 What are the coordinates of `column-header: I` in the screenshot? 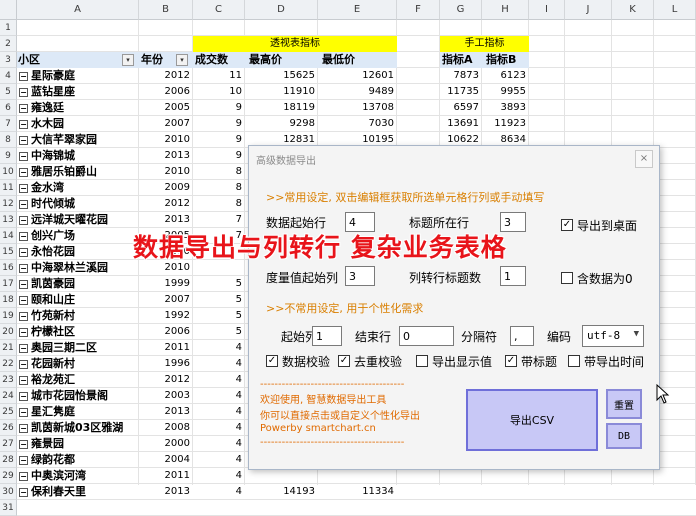 It's located at (547, 10).